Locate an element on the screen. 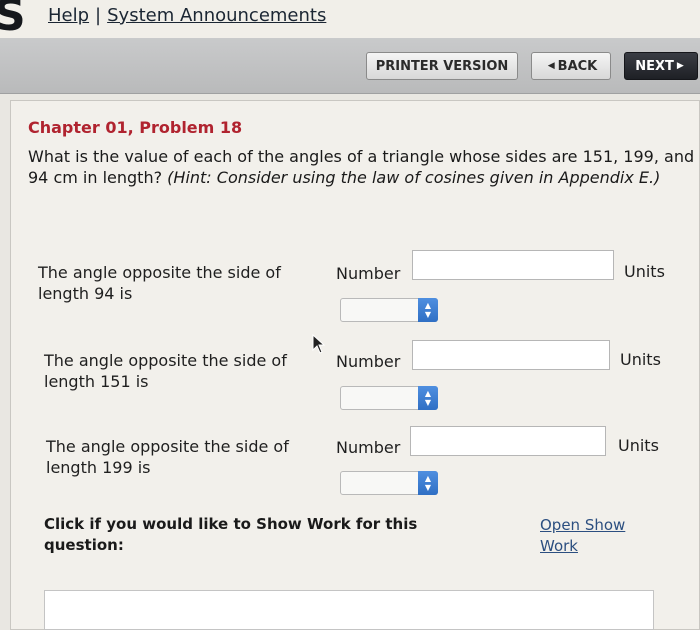 The width and height of the screenshot is (700, 630). back-button: ◀ BACK is located at coordinates (571, 66).